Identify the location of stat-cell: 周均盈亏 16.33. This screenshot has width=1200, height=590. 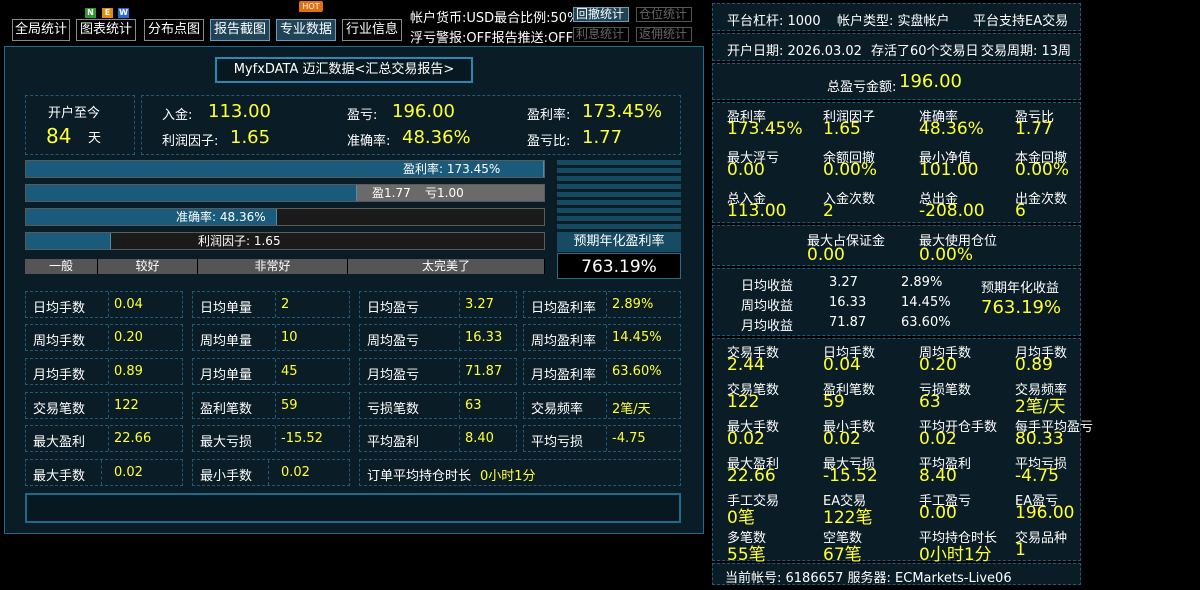
(438, 337).